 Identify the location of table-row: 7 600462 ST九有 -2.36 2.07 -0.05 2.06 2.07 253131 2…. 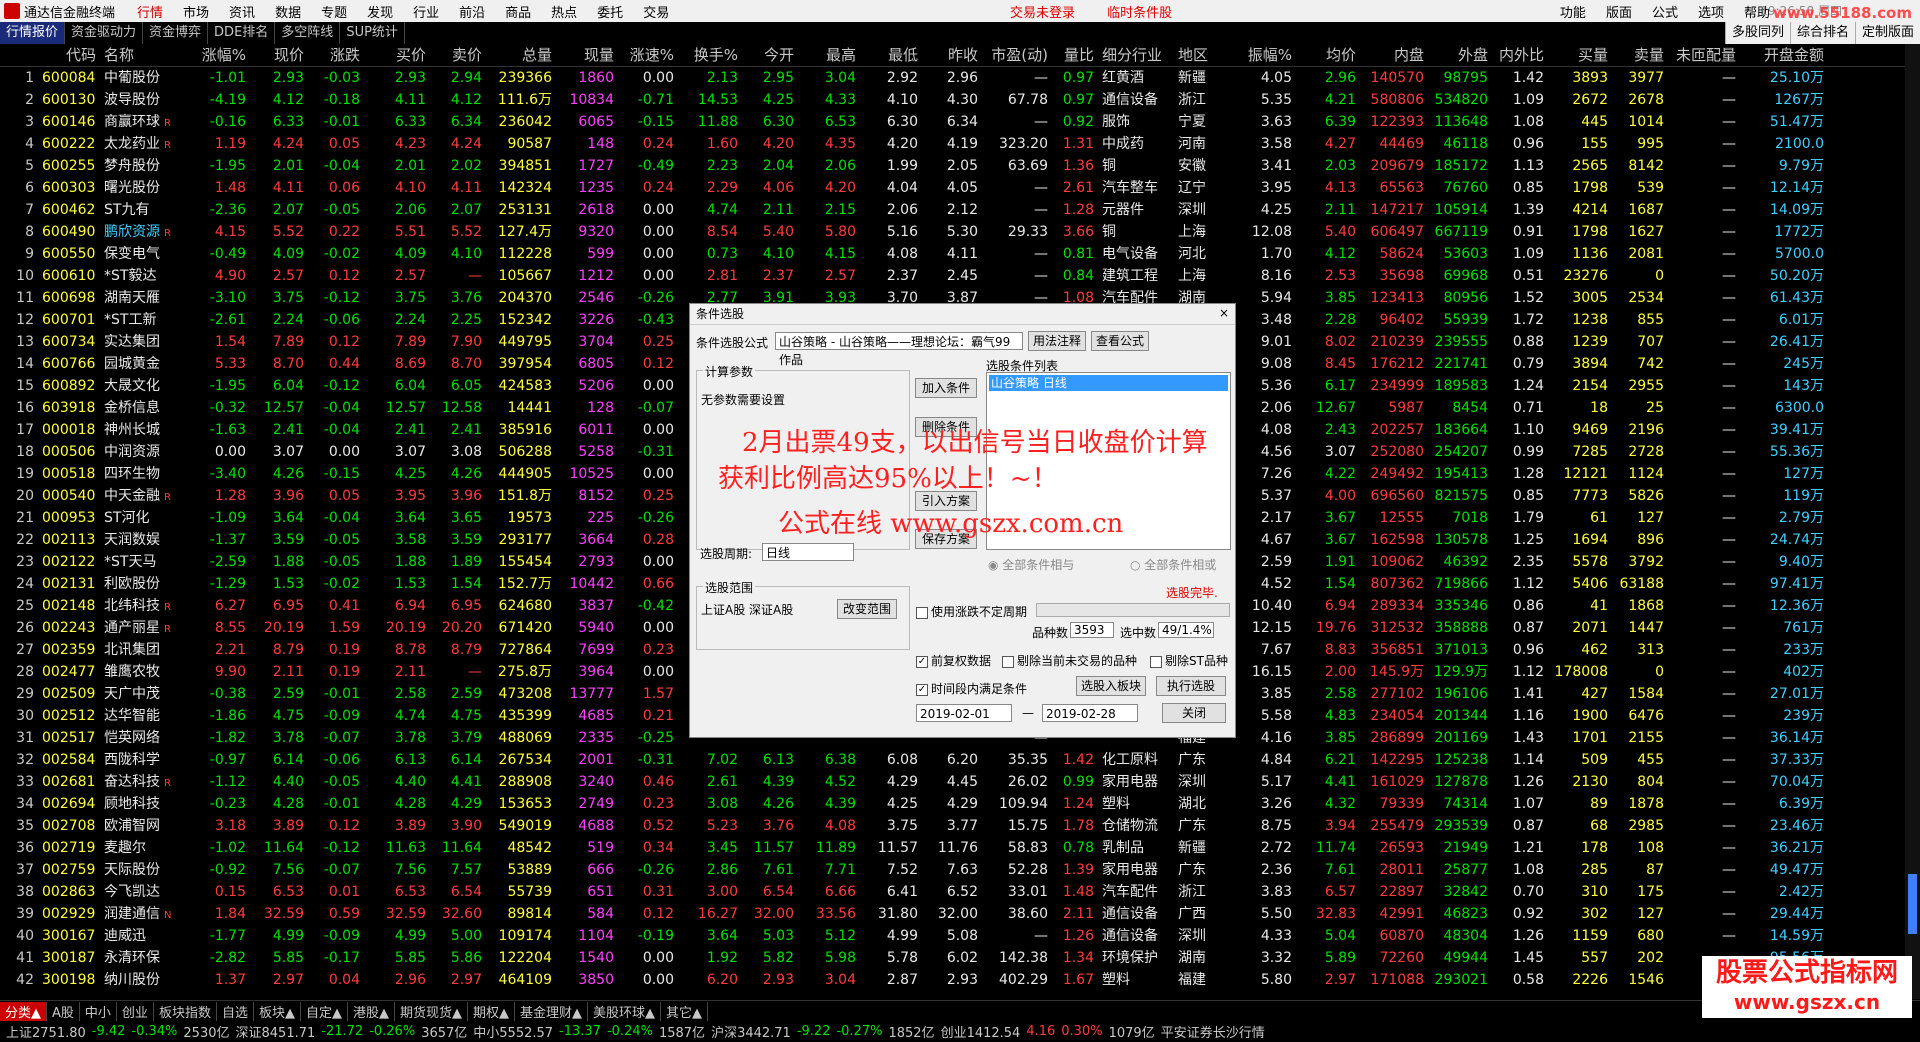
(952, 210).